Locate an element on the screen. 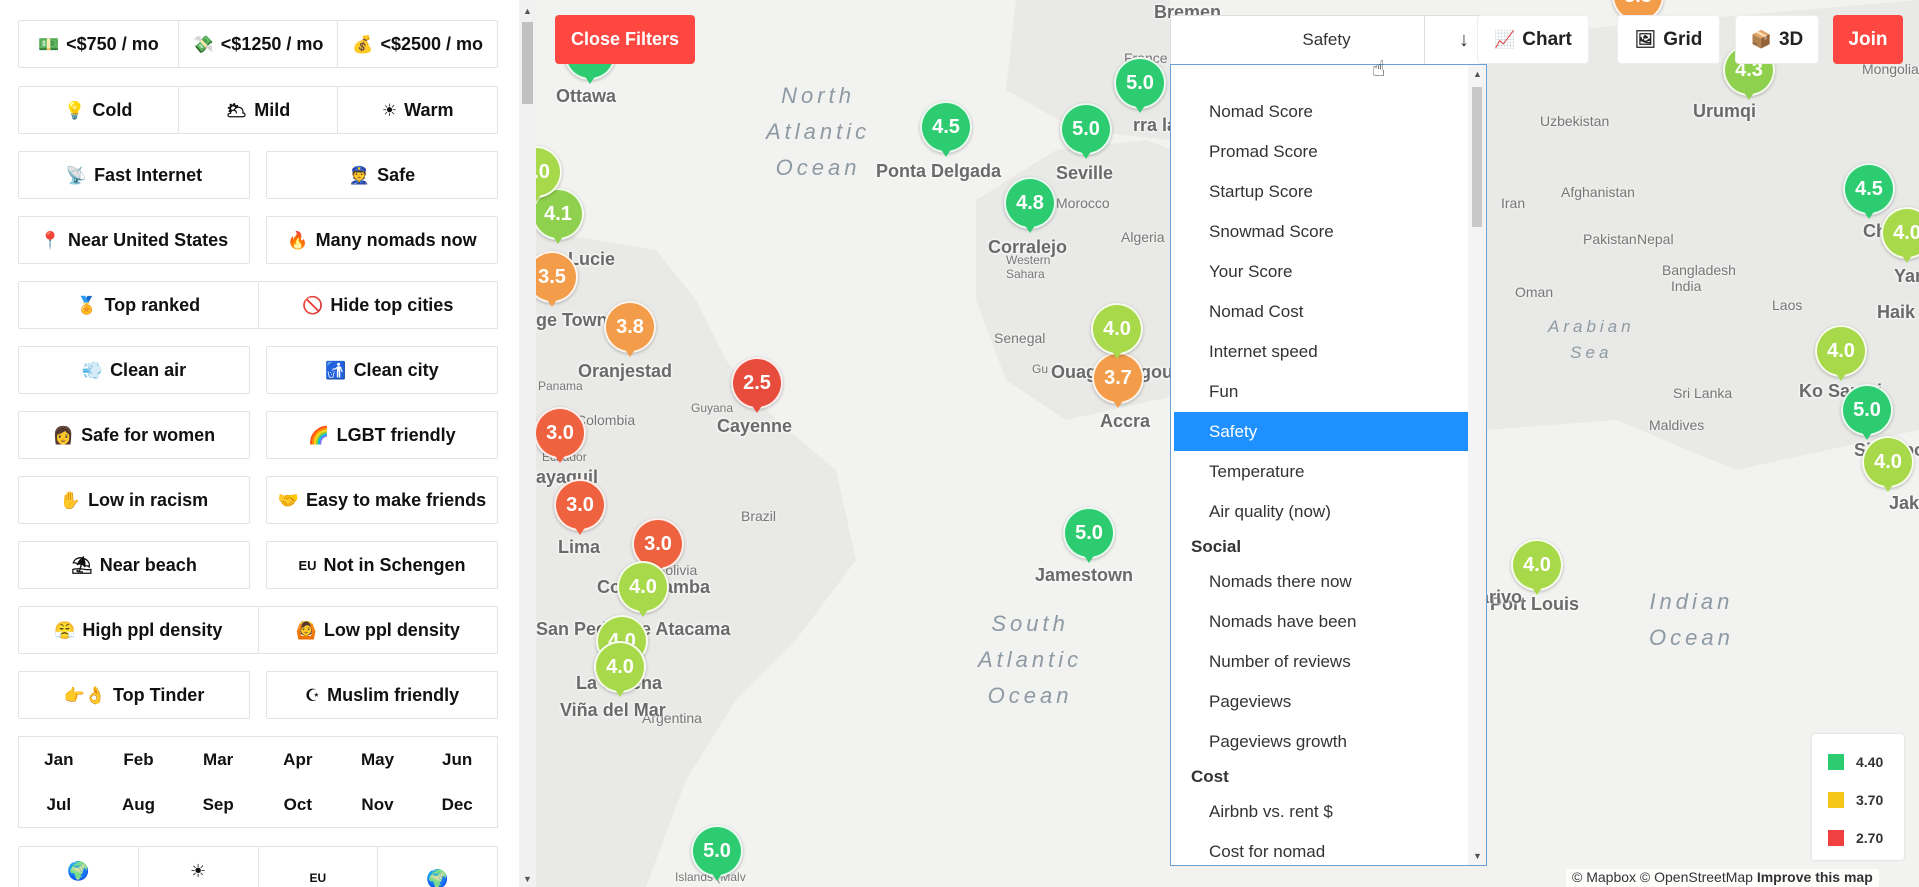 Image resolution: width=1919 pixels, height=887 pixels. score-pin: 4.5 is located at coordinates (946, 132).